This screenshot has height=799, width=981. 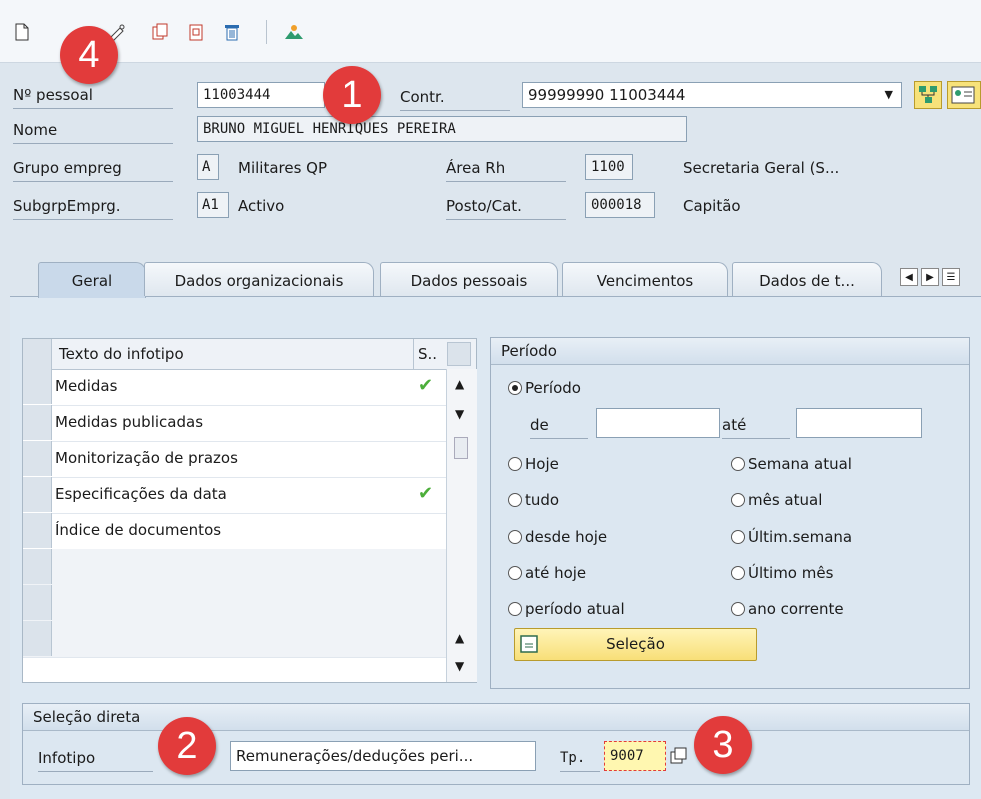 I want to click on from-date-input, so click(x=658, y=423).